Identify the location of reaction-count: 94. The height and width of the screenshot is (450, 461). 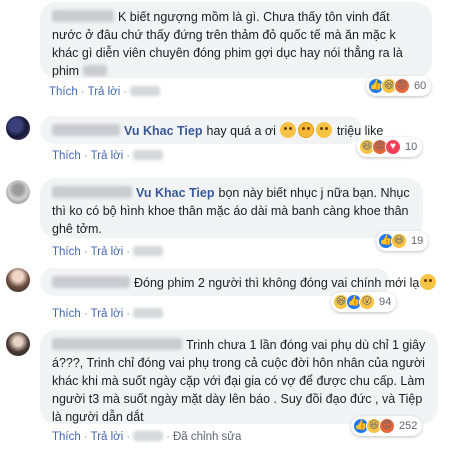
(385, 302).